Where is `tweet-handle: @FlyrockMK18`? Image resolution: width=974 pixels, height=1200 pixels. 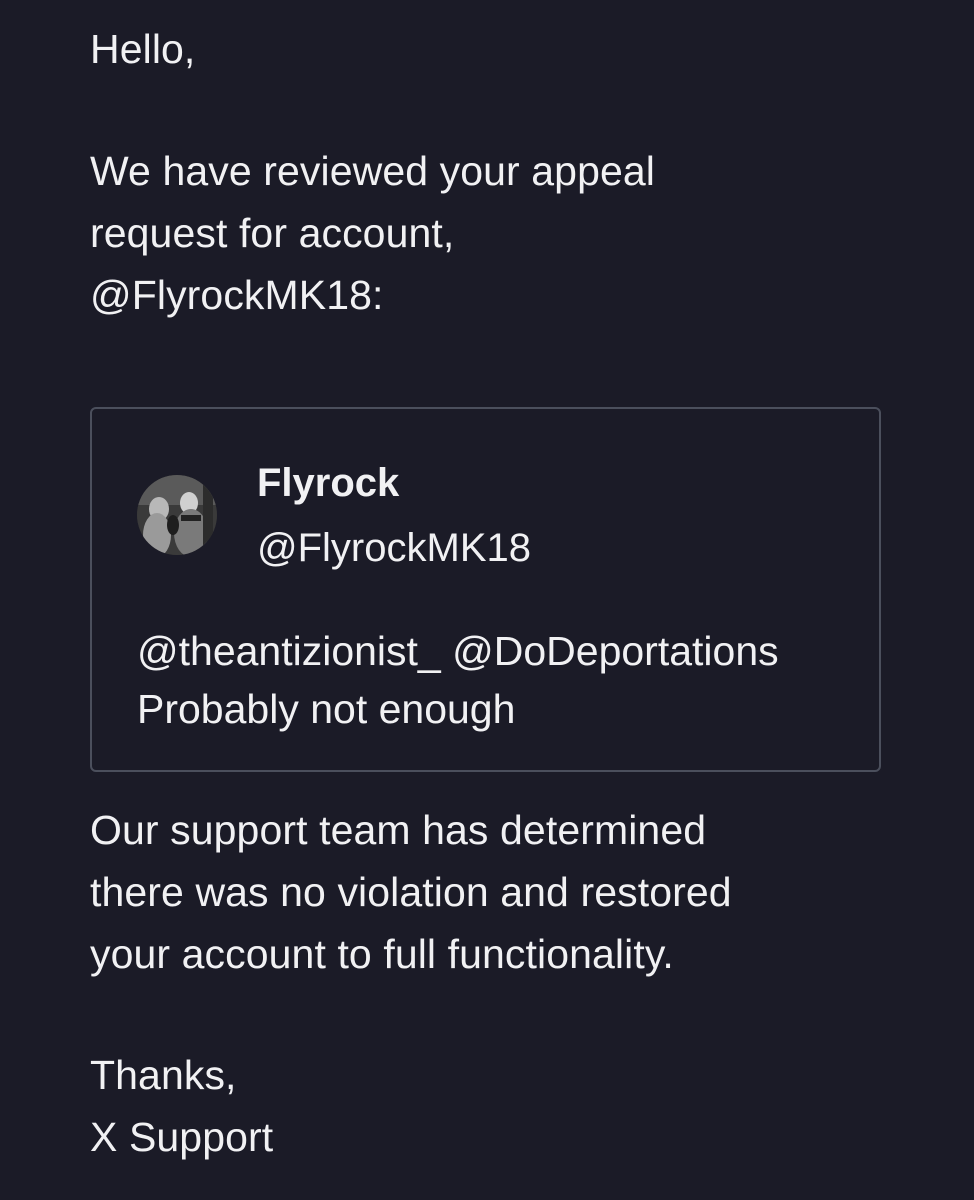 tweet-handle: @FlyrockMK18 is located at coordinates (394, 548).